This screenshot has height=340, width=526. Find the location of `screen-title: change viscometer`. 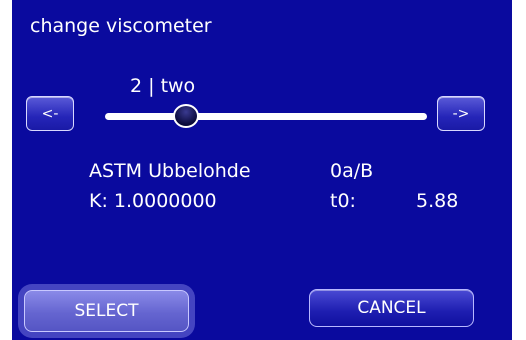

screen-title: change viscometer is located at coordinates (121, 26).